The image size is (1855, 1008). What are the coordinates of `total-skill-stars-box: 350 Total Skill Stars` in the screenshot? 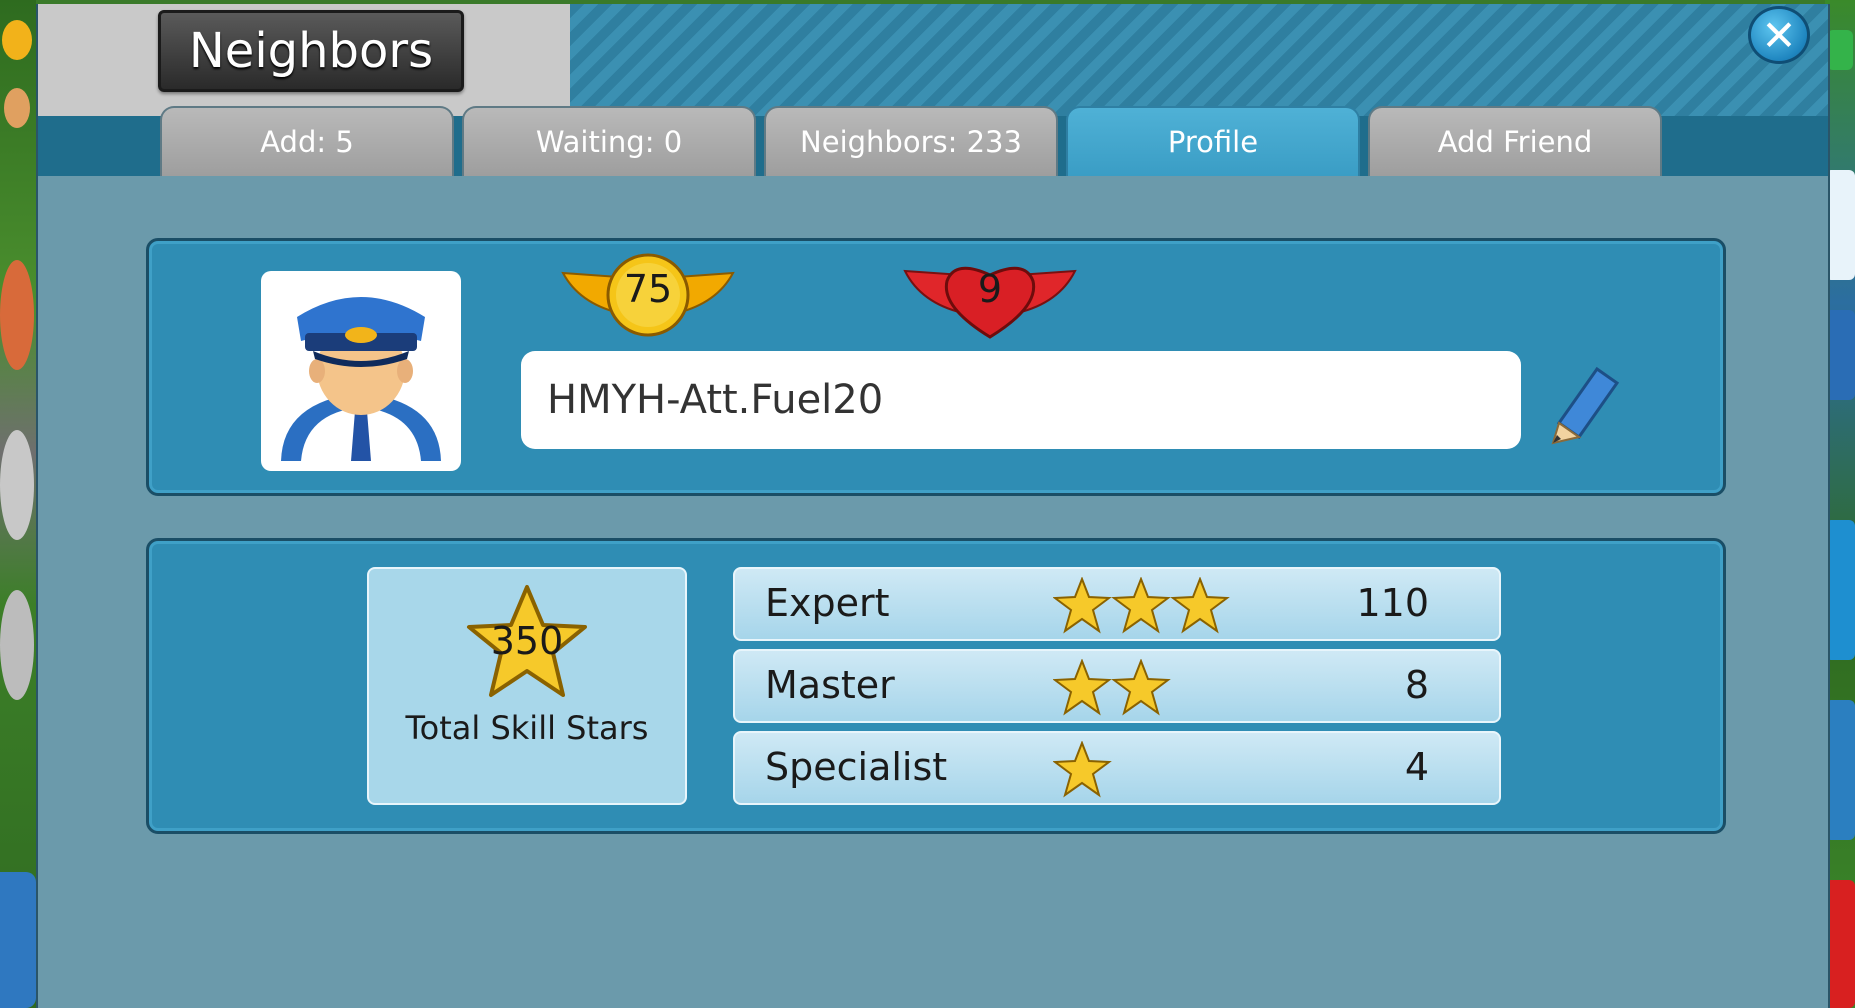 It's located at (527, 686).